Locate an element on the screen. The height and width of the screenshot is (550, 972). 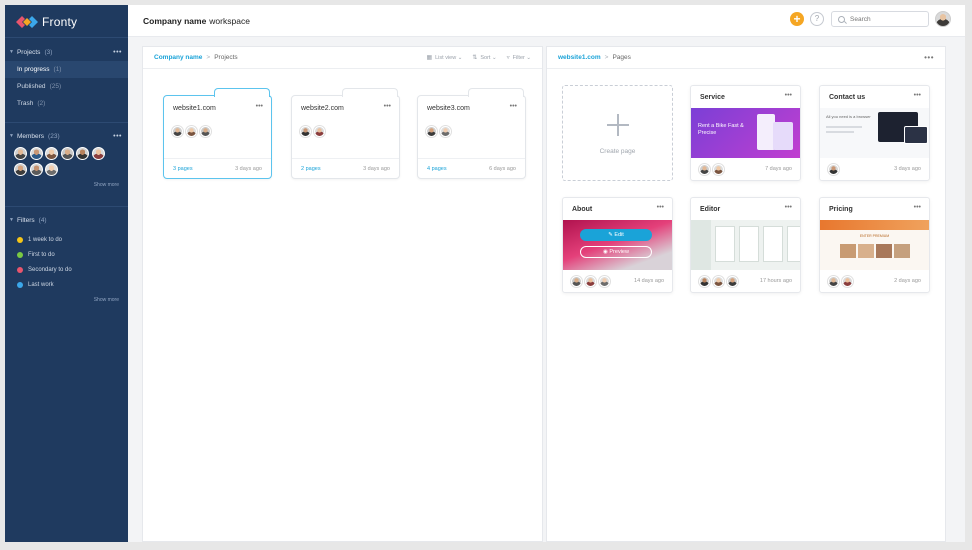
blue-dot-icon is located at coordinates (20, 284).